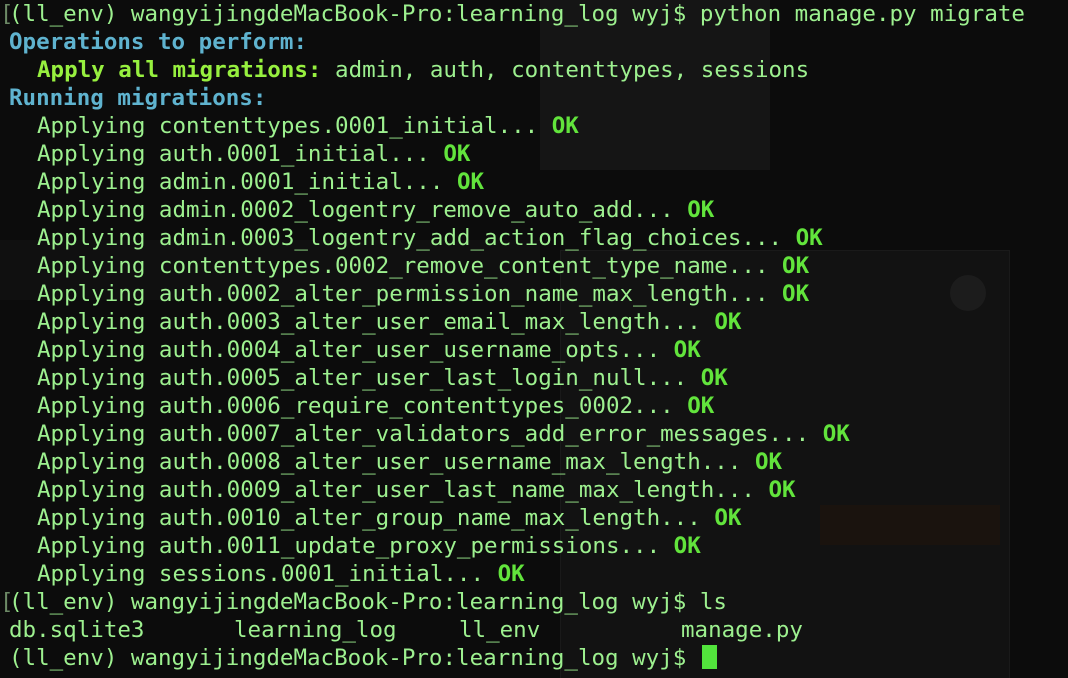 This screenshot has width=1068, height=678. I want to click on apply-value: admin, auth, contenttypes, sessions, so click(572, 70).